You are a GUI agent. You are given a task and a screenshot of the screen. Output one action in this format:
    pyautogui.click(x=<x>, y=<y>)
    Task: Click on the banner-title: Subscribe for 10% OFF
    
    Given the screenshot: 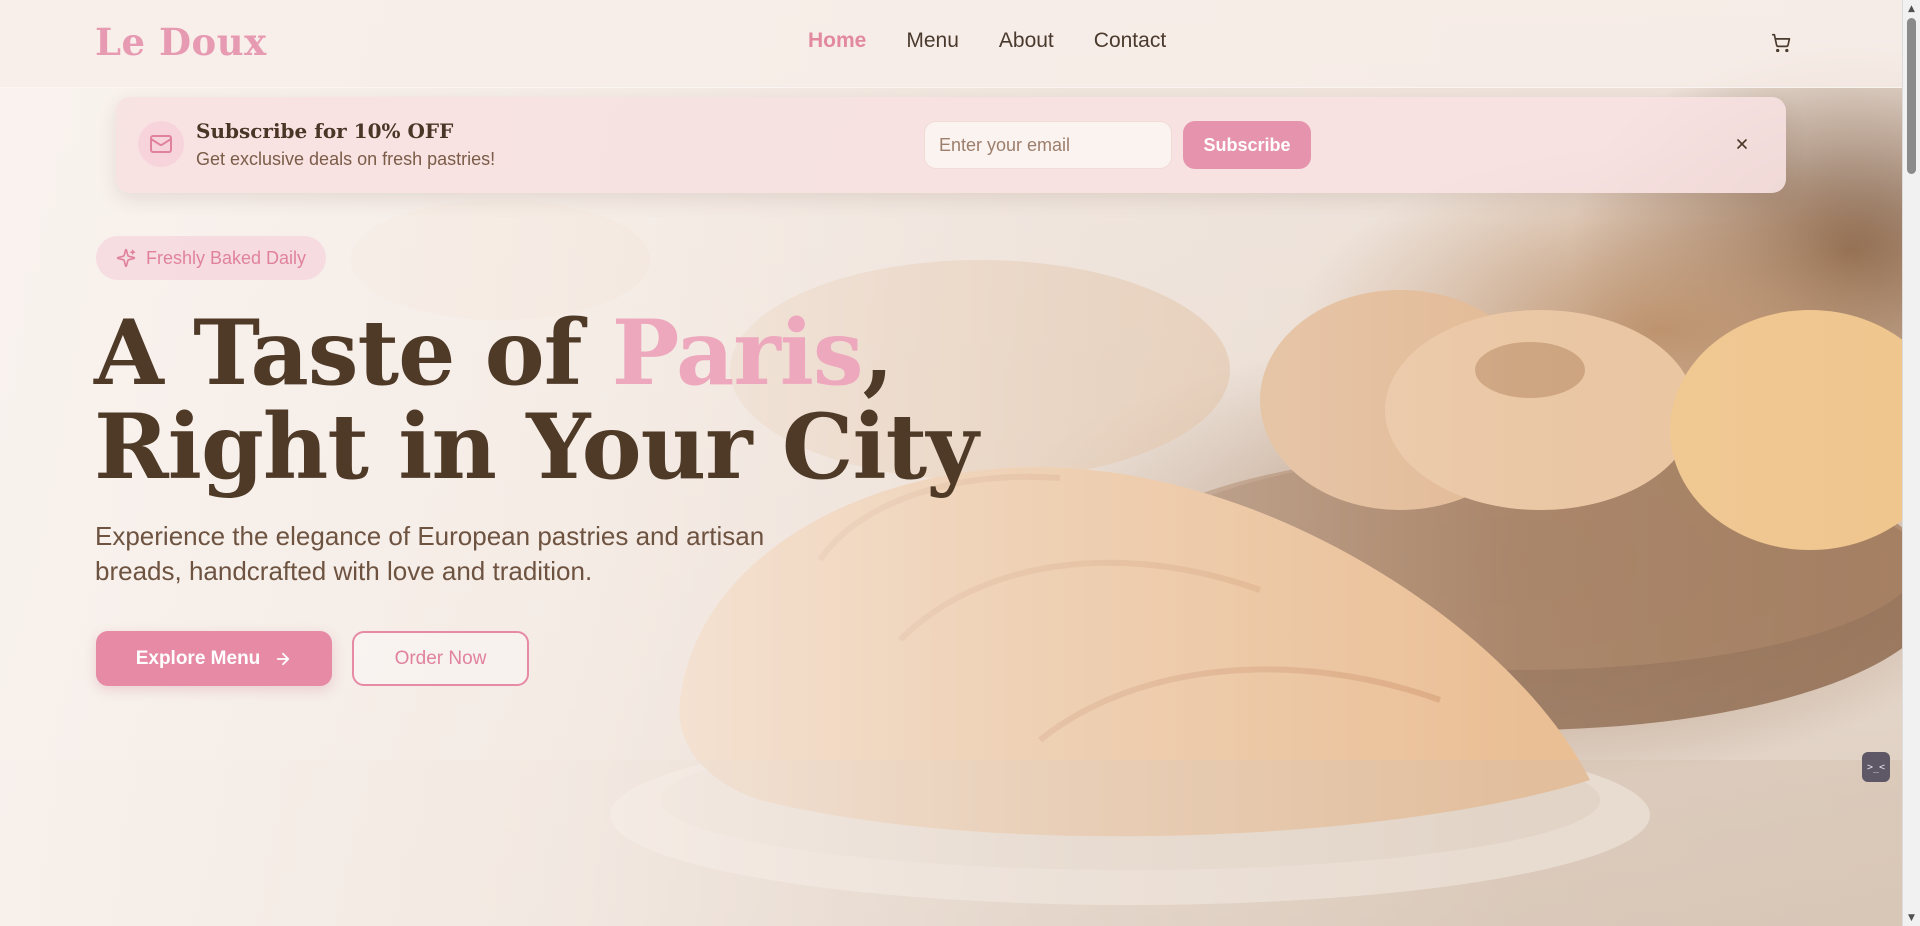 What is the action you would take?
    pyautogui.click(x=325, y=131)
    